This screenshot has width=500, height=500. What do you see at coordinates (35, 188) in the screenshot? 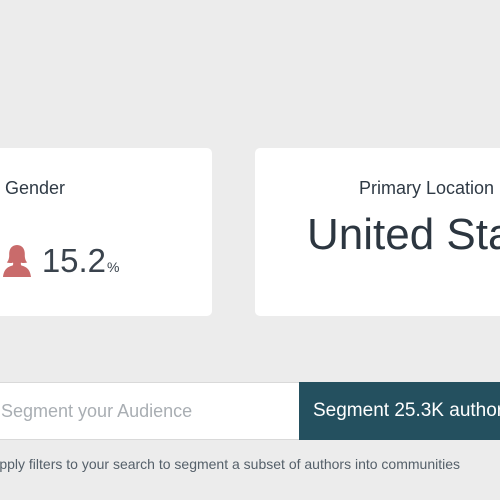
I see `gender-card-title: Gender` at bounding box center [35, 188].